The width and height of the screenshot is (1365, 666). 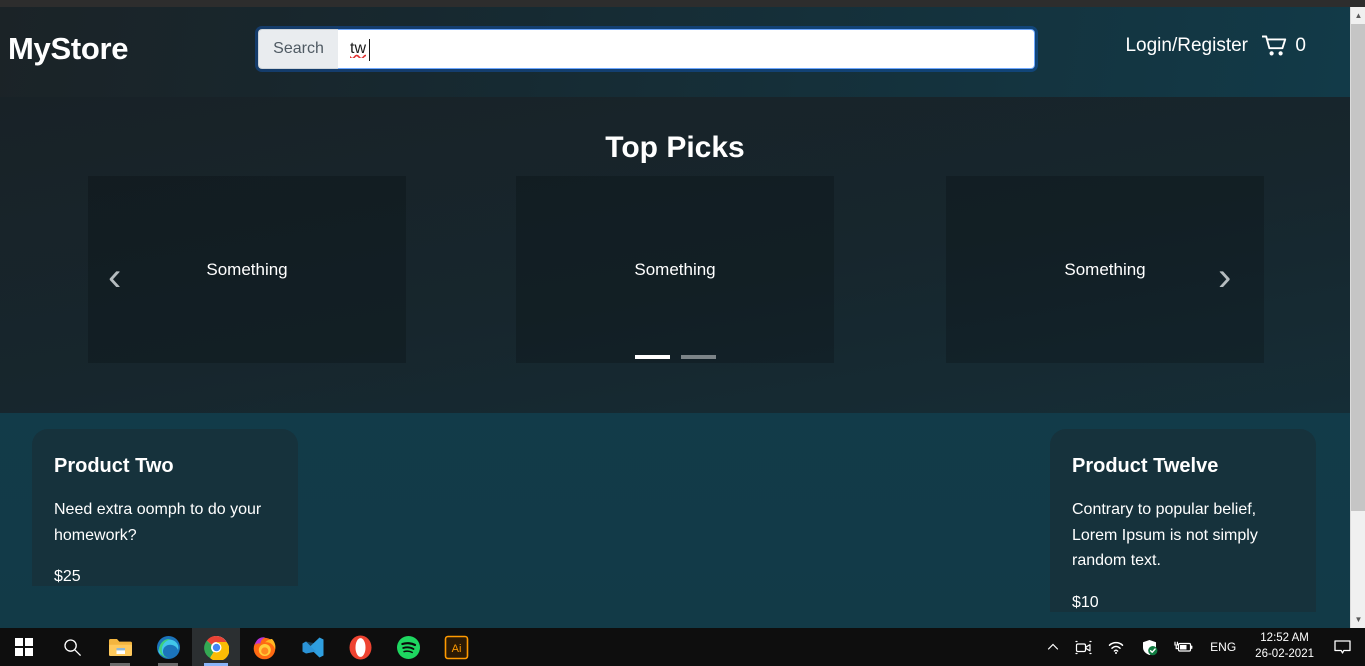 I want to click on svg-text: Ai, so click(x=456, y=649).